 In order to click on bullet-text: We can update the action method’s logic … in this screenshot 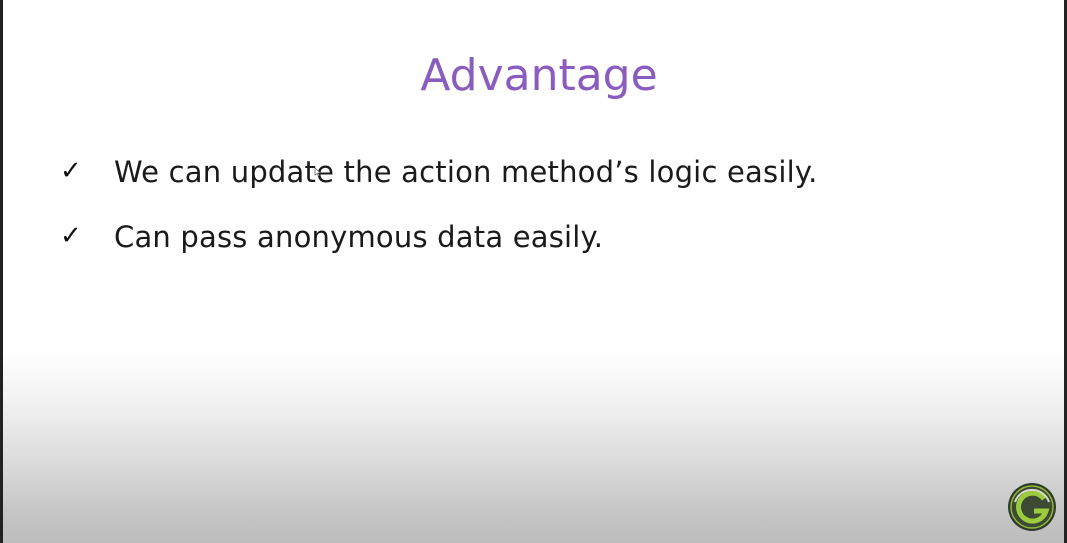, I will do `click(466, 172)`.